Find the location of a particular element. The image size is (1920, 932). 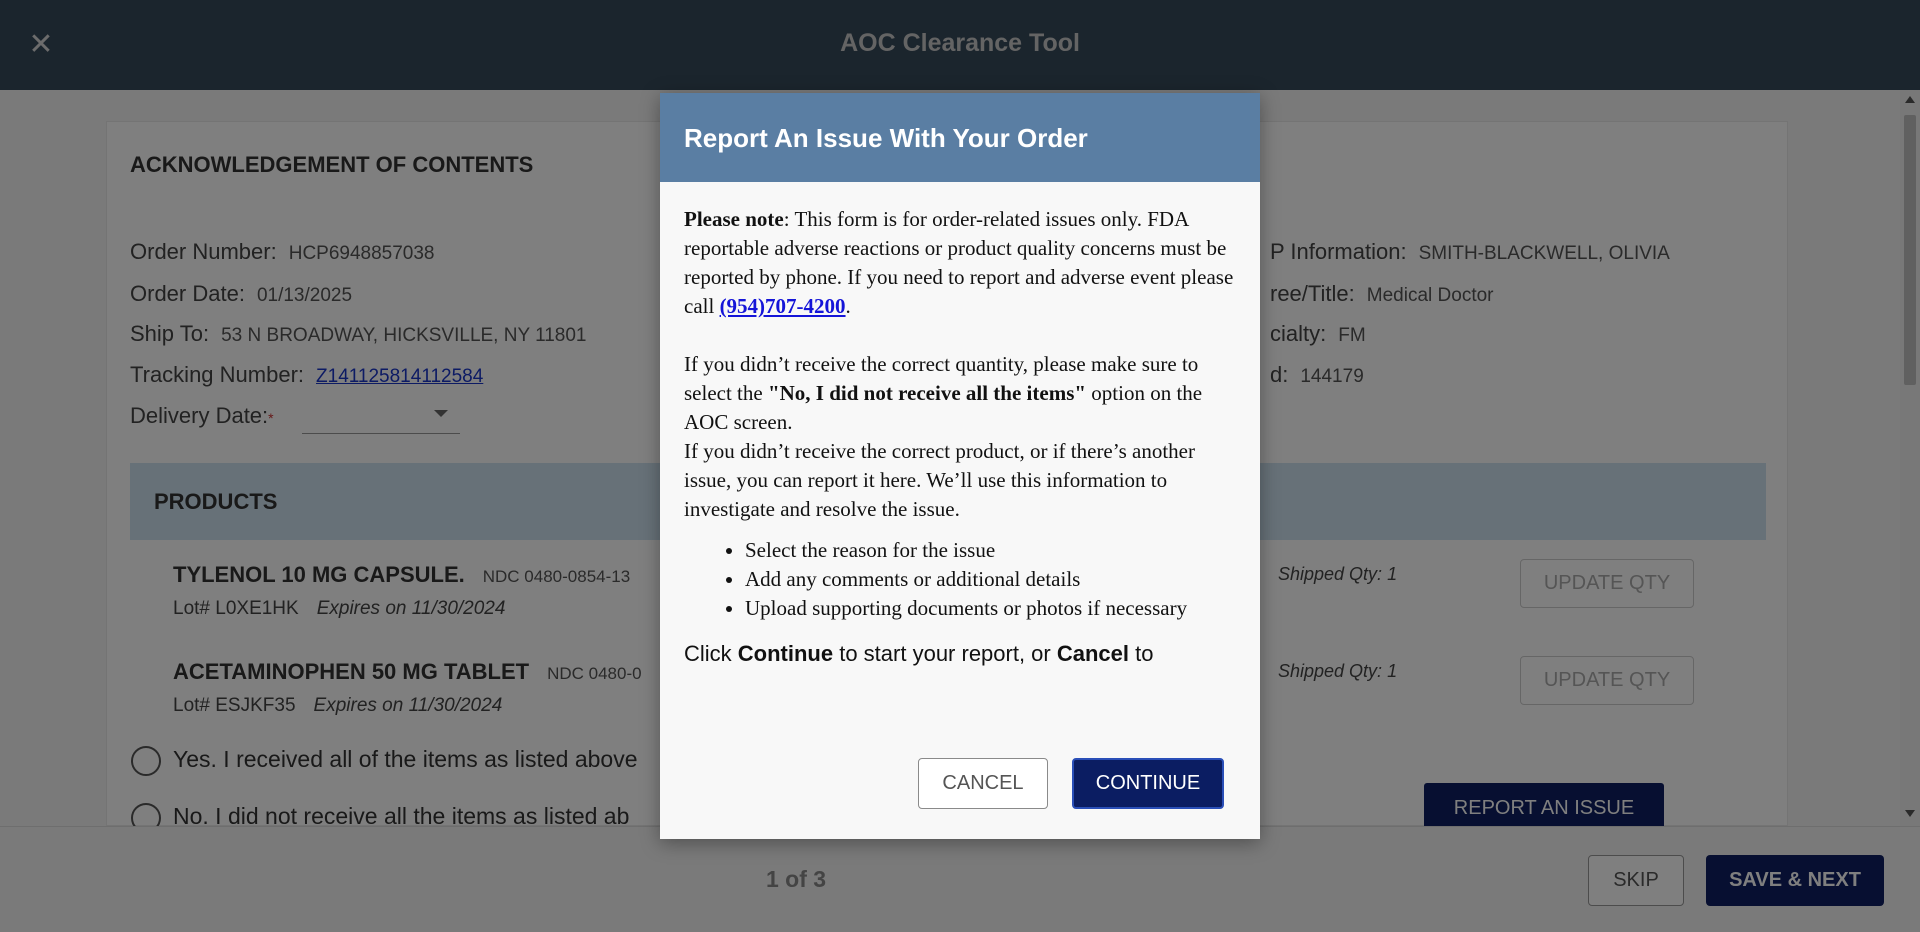

click-text-c: to is located at coordinates (1141, 653).